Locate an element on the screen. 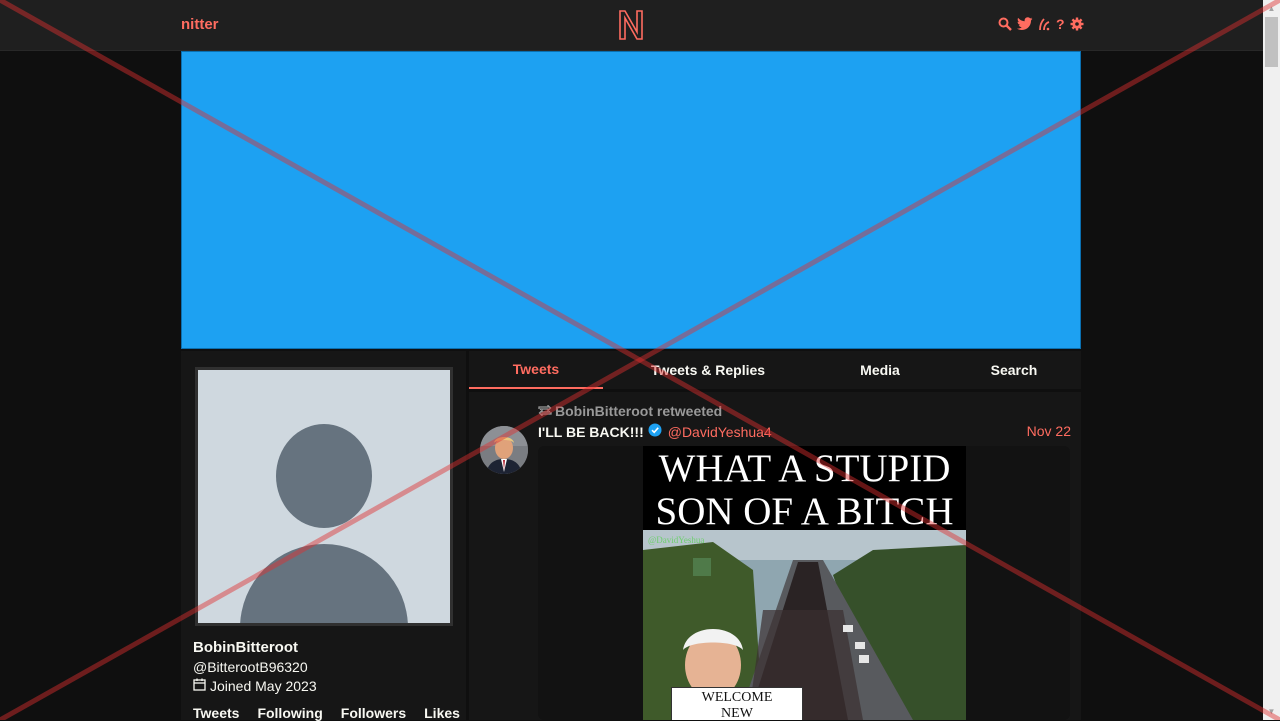 The width and height of the screenshot is (1280, 721). image-sign-line-1: WELCOME is located at coordinates (737, 697).